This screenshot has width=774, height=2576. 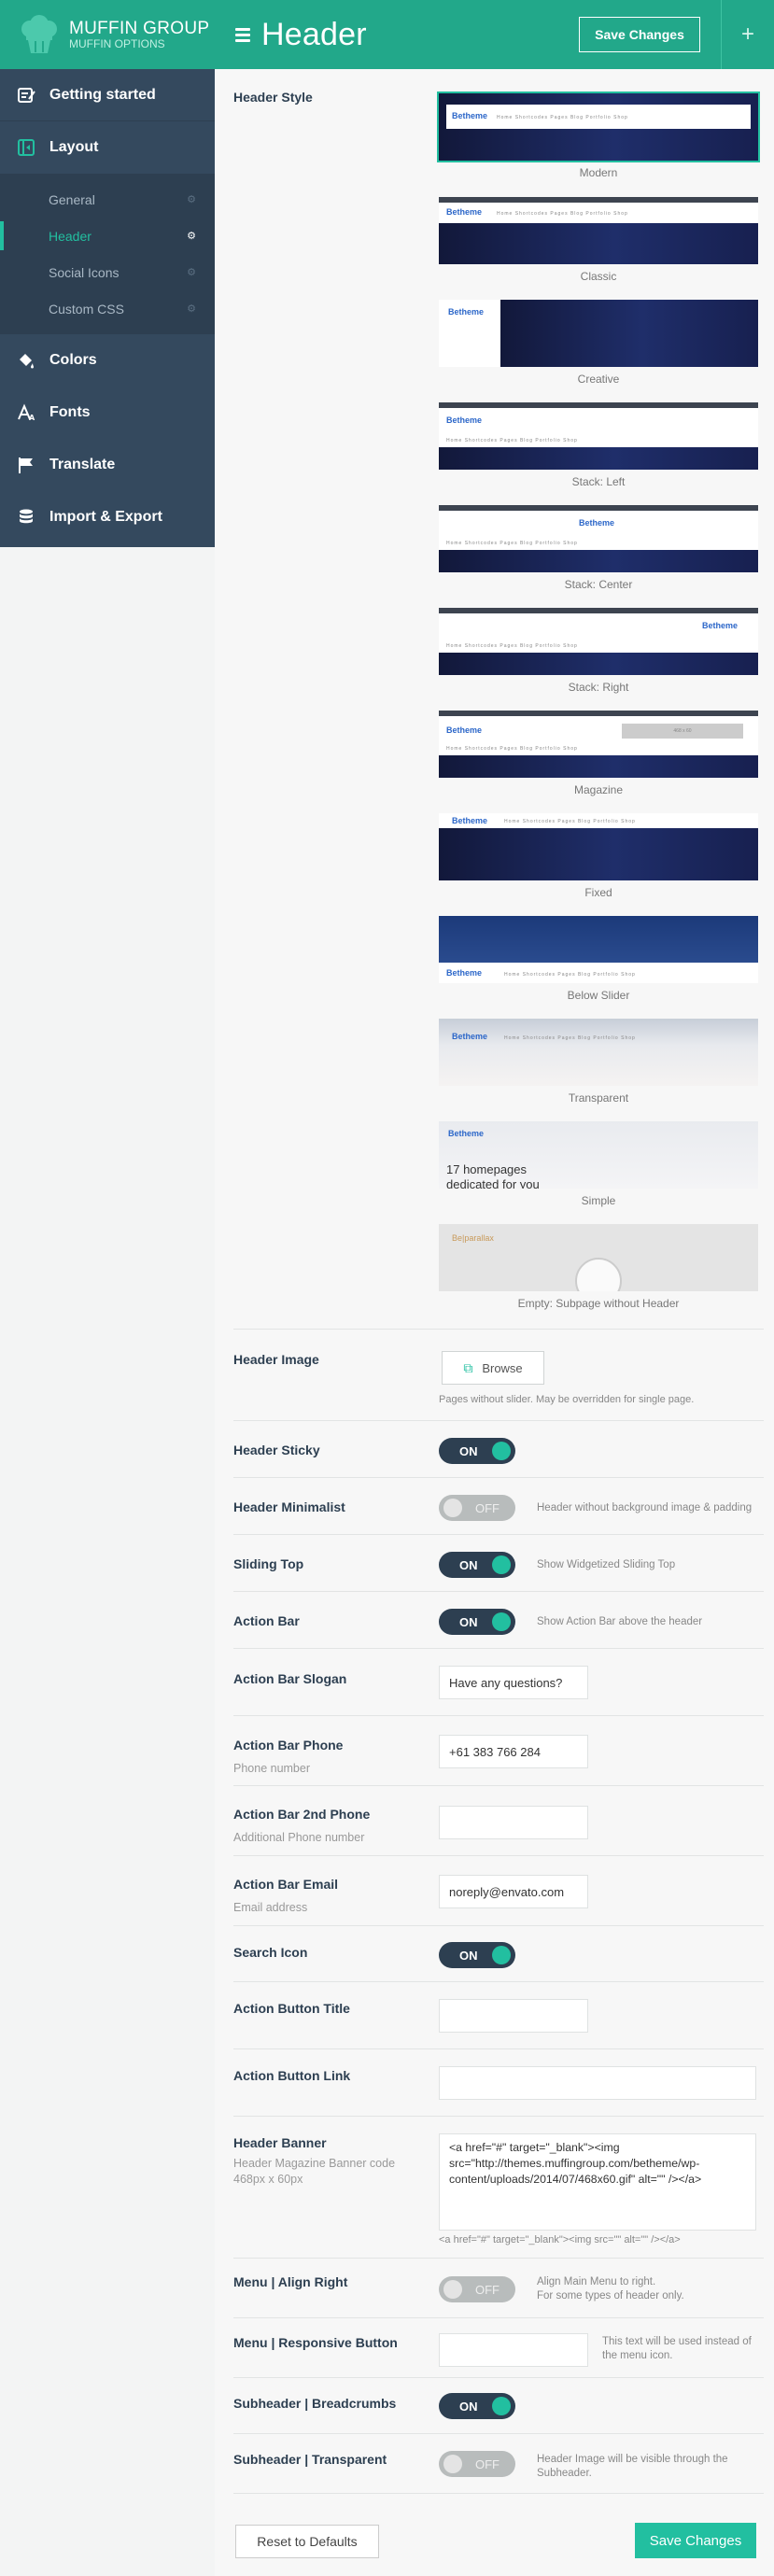 I want to click on brand: MUFFIN GROUP MUFFIN OPTIONS, so click(x=108, y=34).